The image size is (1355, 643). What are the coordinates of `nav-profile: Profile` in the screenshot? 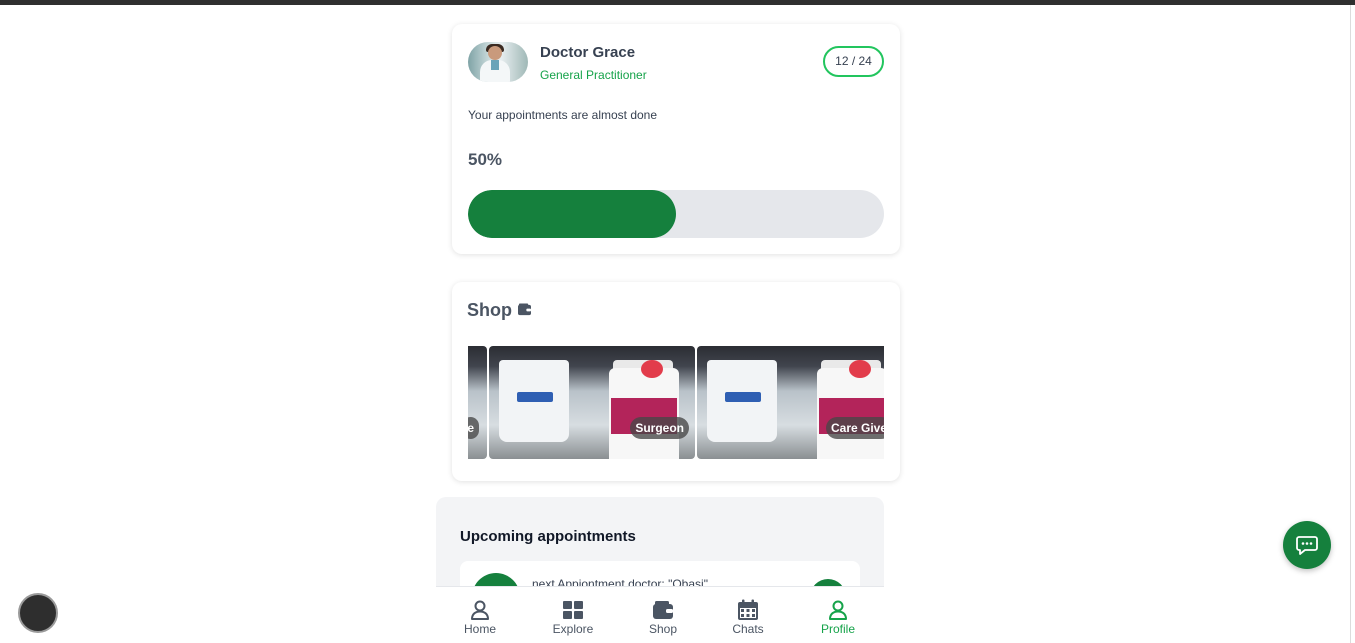 It's located at (838, 615).